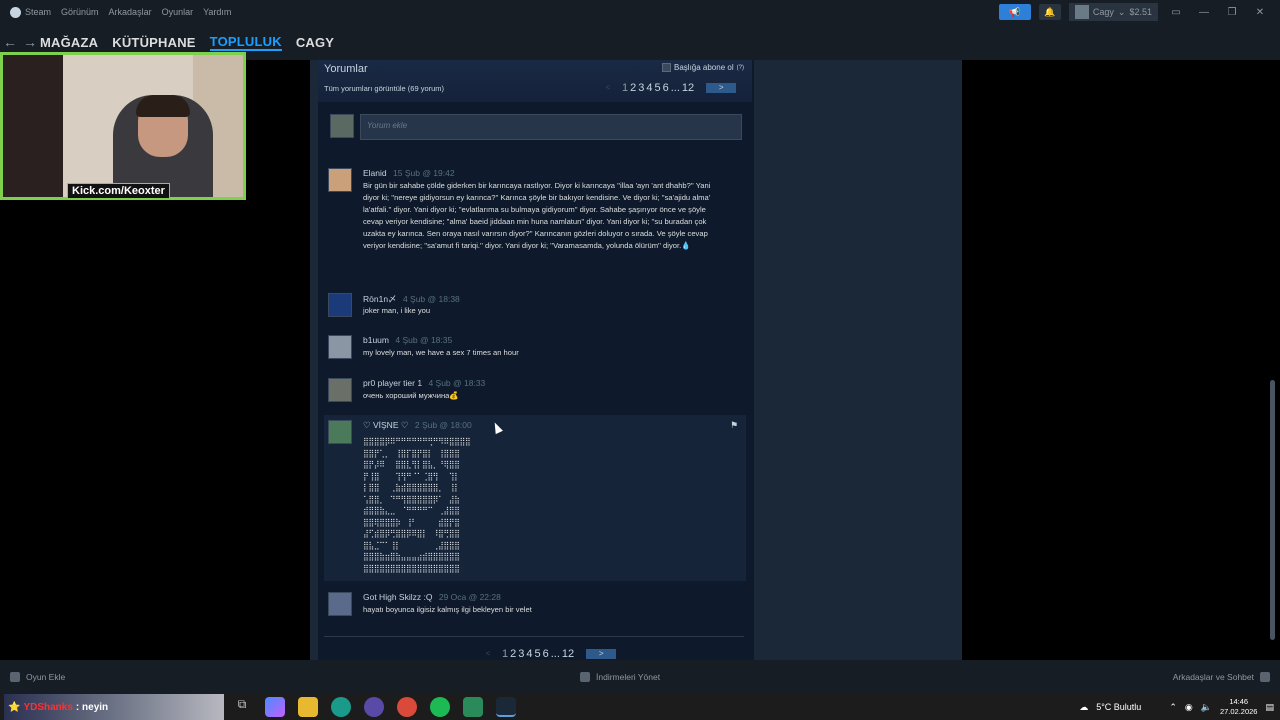  What do you see at coordinates (114, 707) in the screenshot?
I see `stream-chat-ticker: ⭐ YDShanks : neyin` at bounding box center [114, 707].